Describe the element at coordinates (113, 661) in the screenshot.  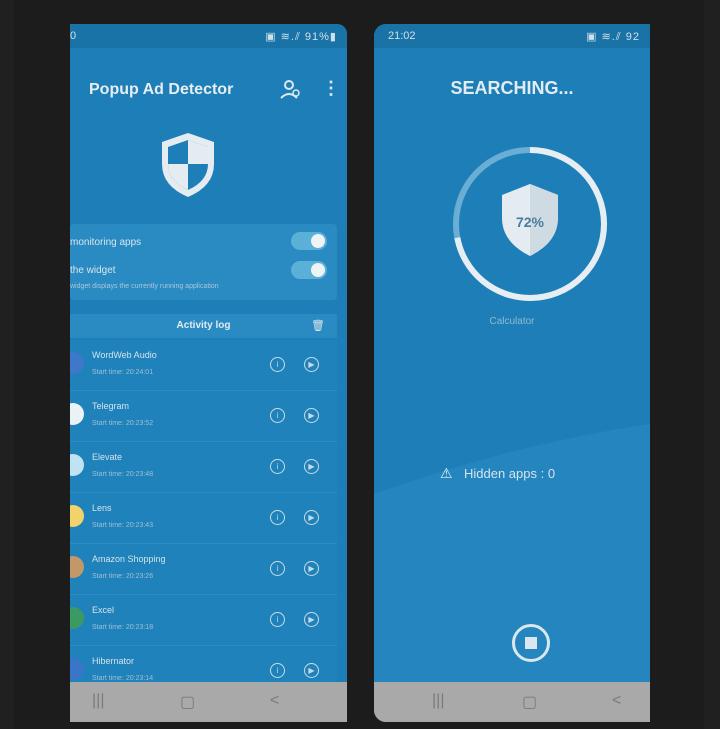
I see `log-app-name: Hibernator` at that location.